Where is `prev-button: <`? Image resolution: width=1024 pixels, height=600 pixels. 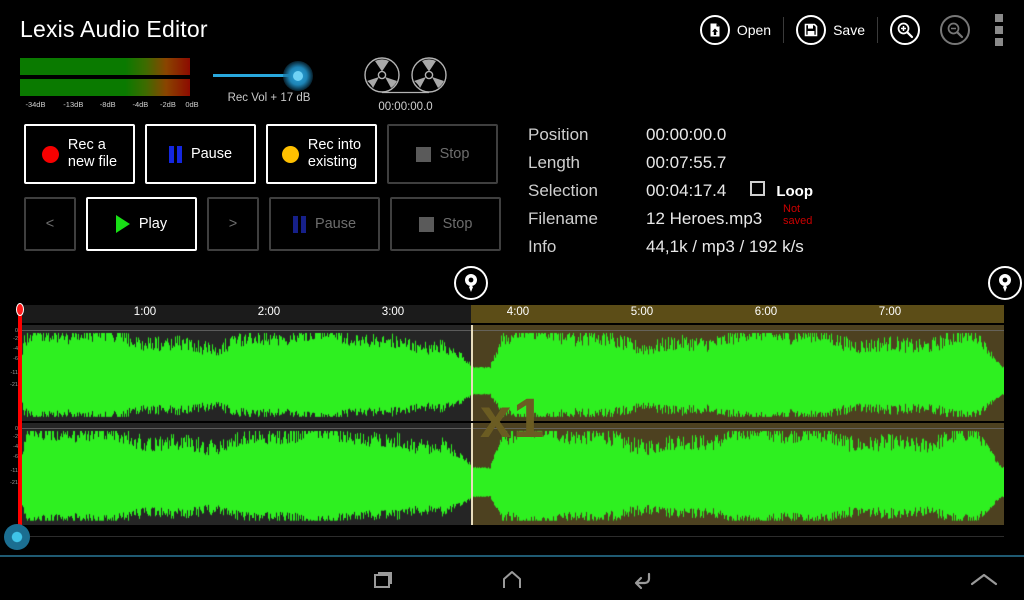
prev-button: < is located at coordinates (50, 224).